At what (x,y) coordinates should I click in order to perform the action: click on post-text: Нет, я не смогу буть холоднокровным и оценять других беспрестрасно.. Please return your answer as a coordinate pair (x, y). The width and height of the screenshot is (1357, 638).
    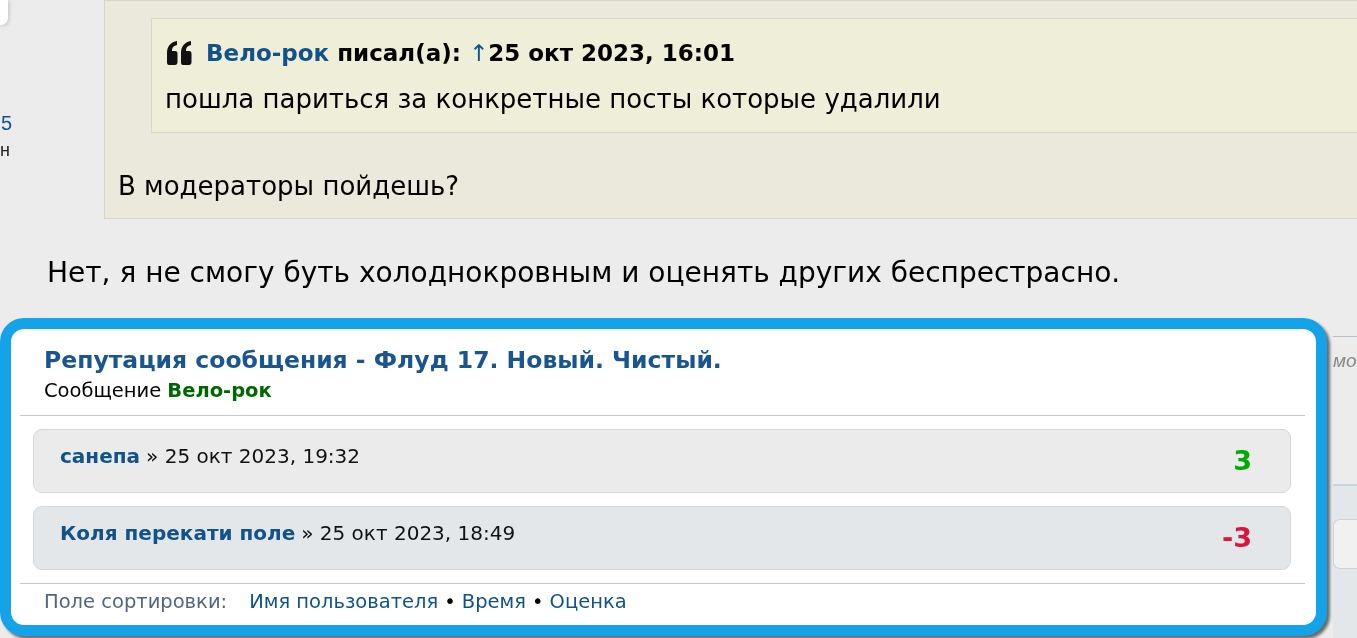
    Looking at the image, I should click on (584, 273).